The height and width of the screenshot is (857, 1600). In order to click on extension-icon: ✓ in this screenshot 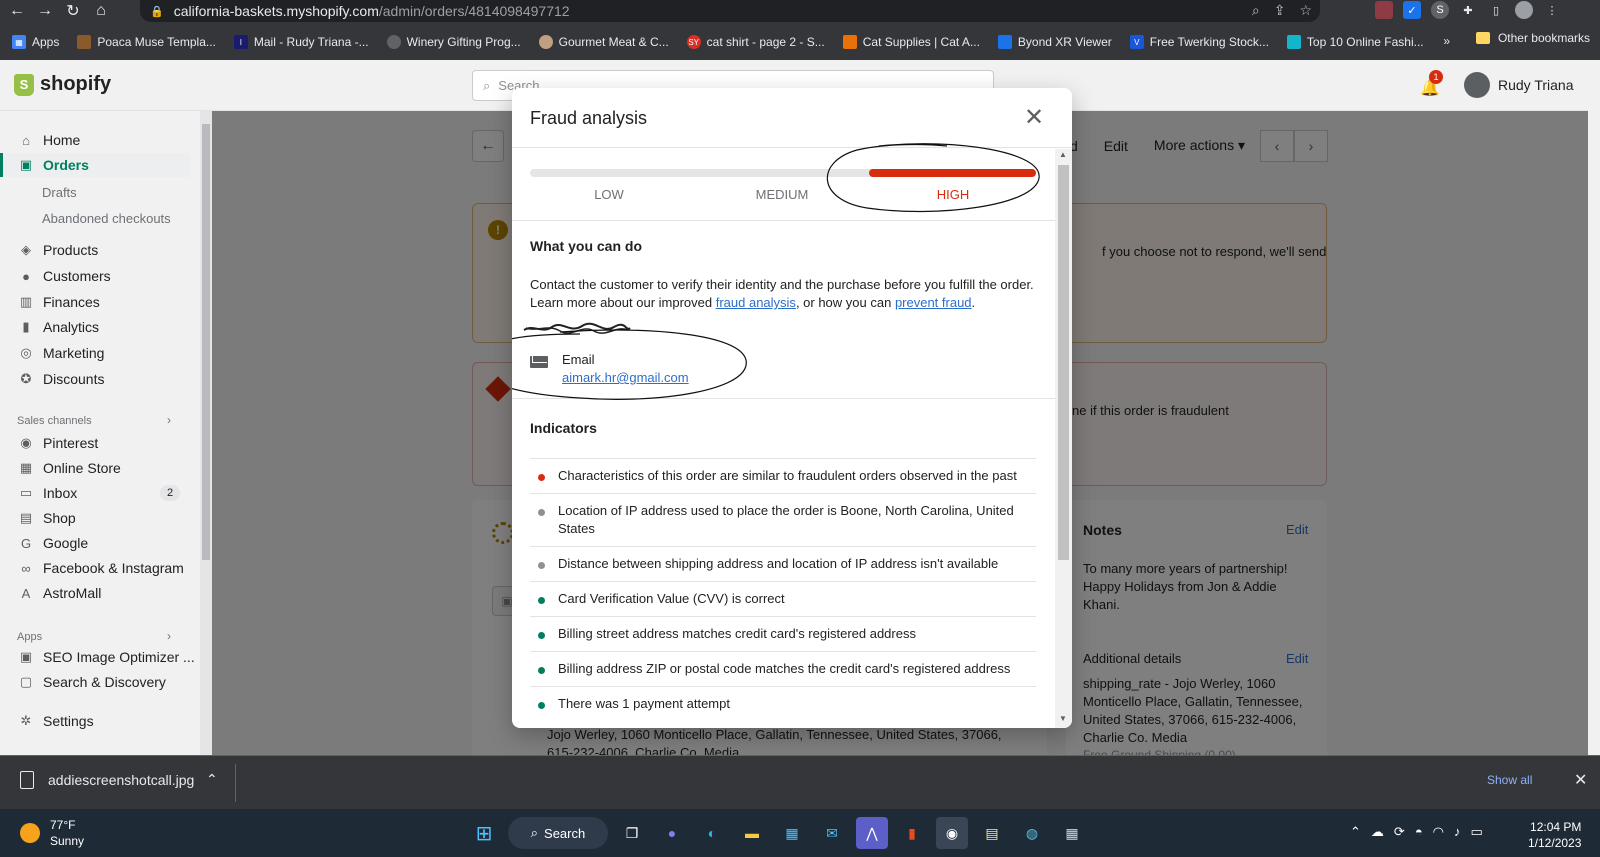, I will do `click(1412, 10)`.